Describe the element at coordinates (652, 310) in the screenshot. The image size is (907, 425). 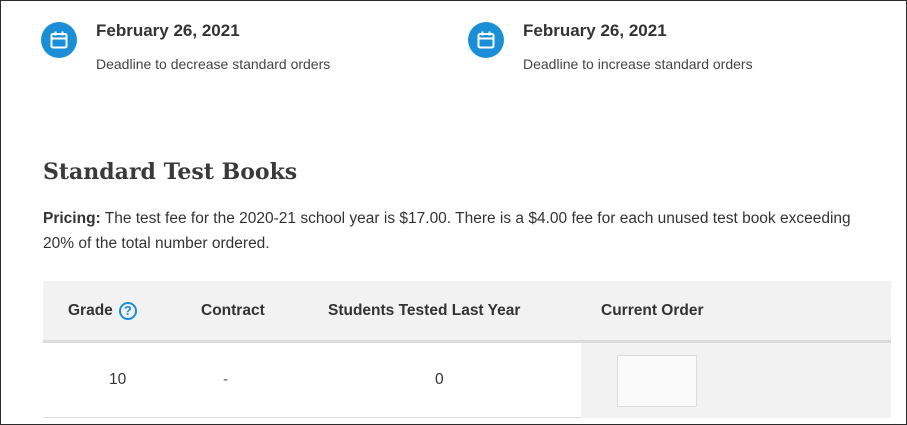
I see `column-header-current-order: Current Order` at that location.